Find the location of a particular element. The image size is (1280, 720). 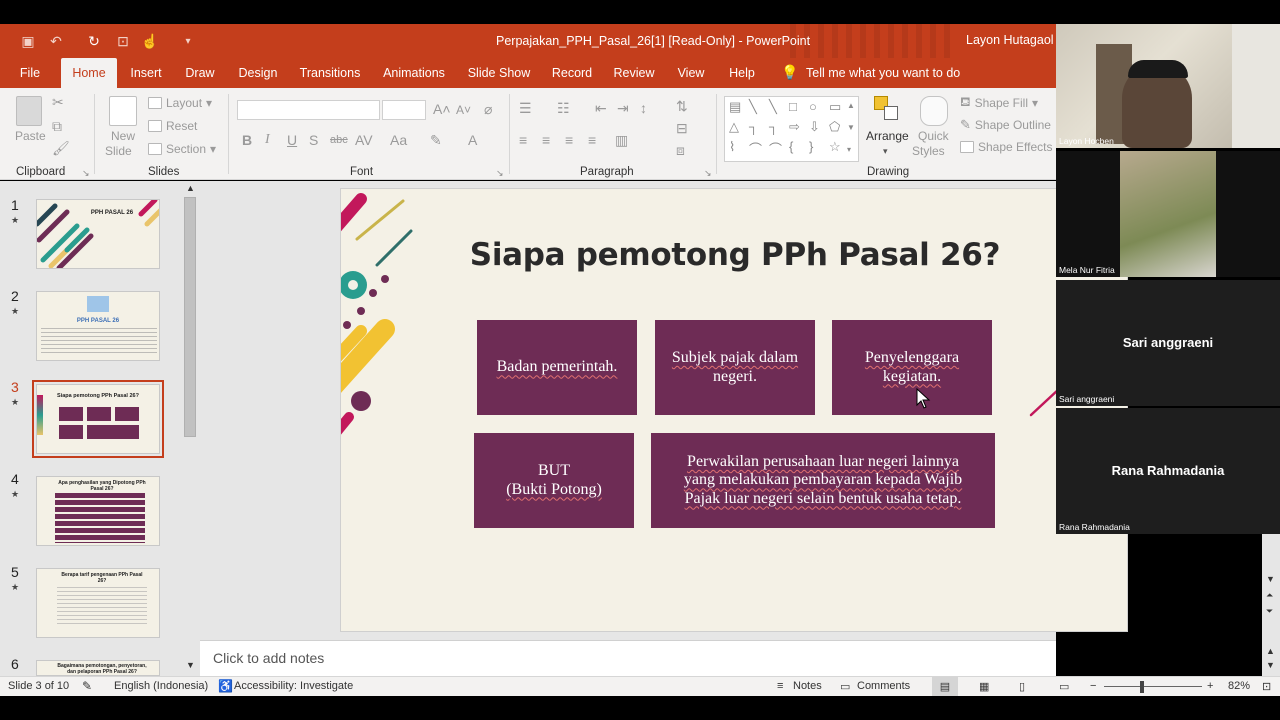

format-painter-icon: 🖌 is located at coordinates (61, 148).